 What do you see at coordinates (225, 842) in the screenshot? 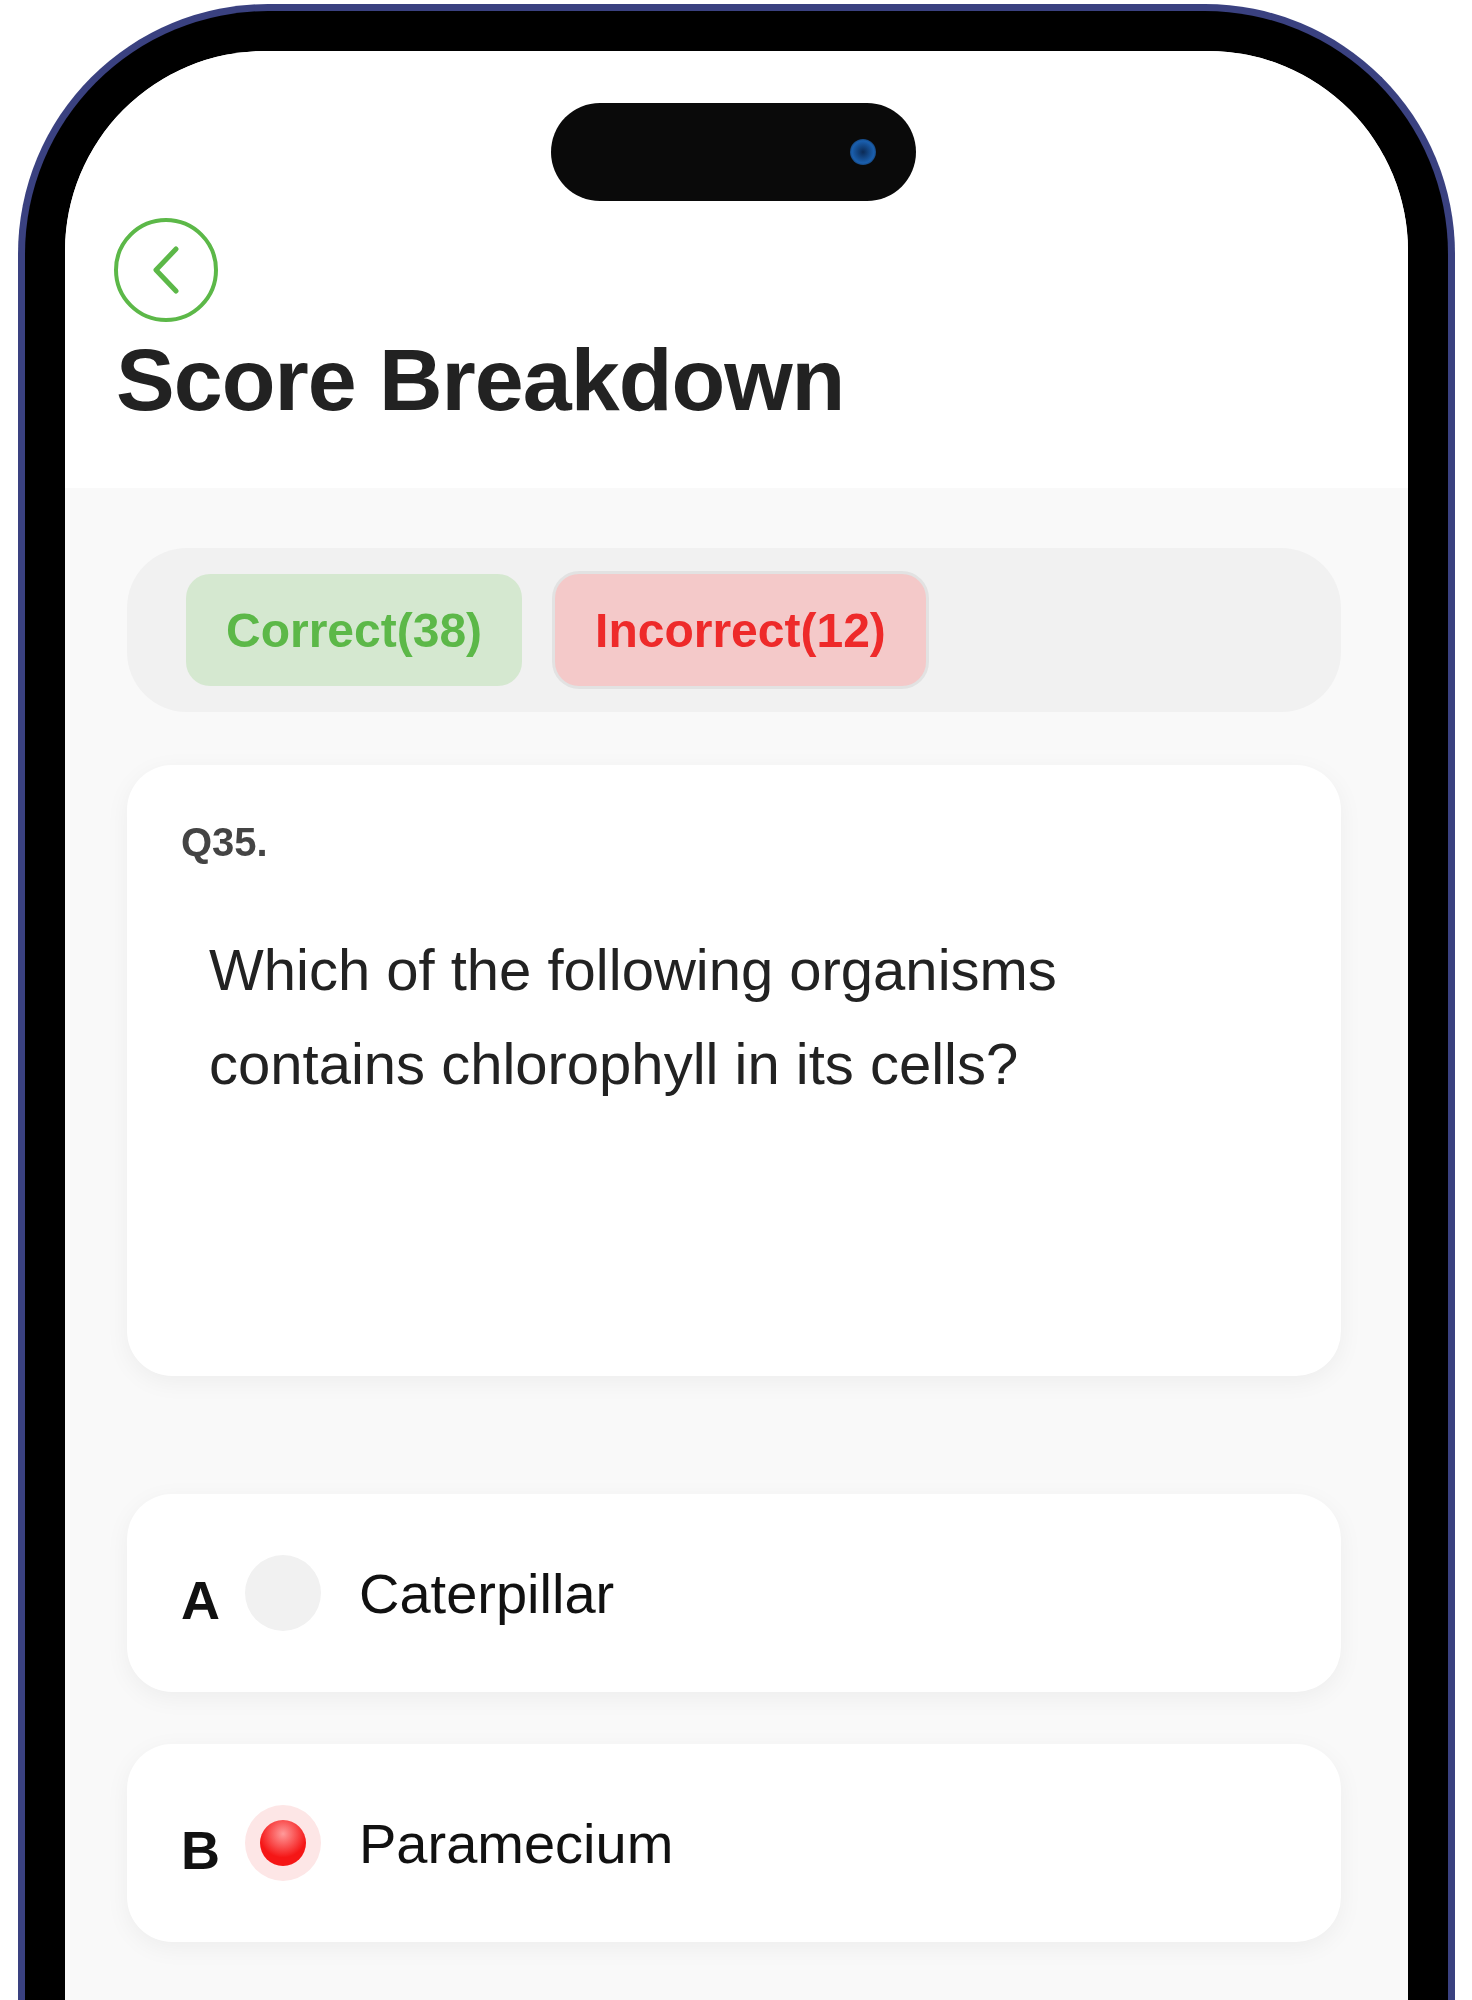
I see `question-number: Q35.` at bounding box center [225, 842].